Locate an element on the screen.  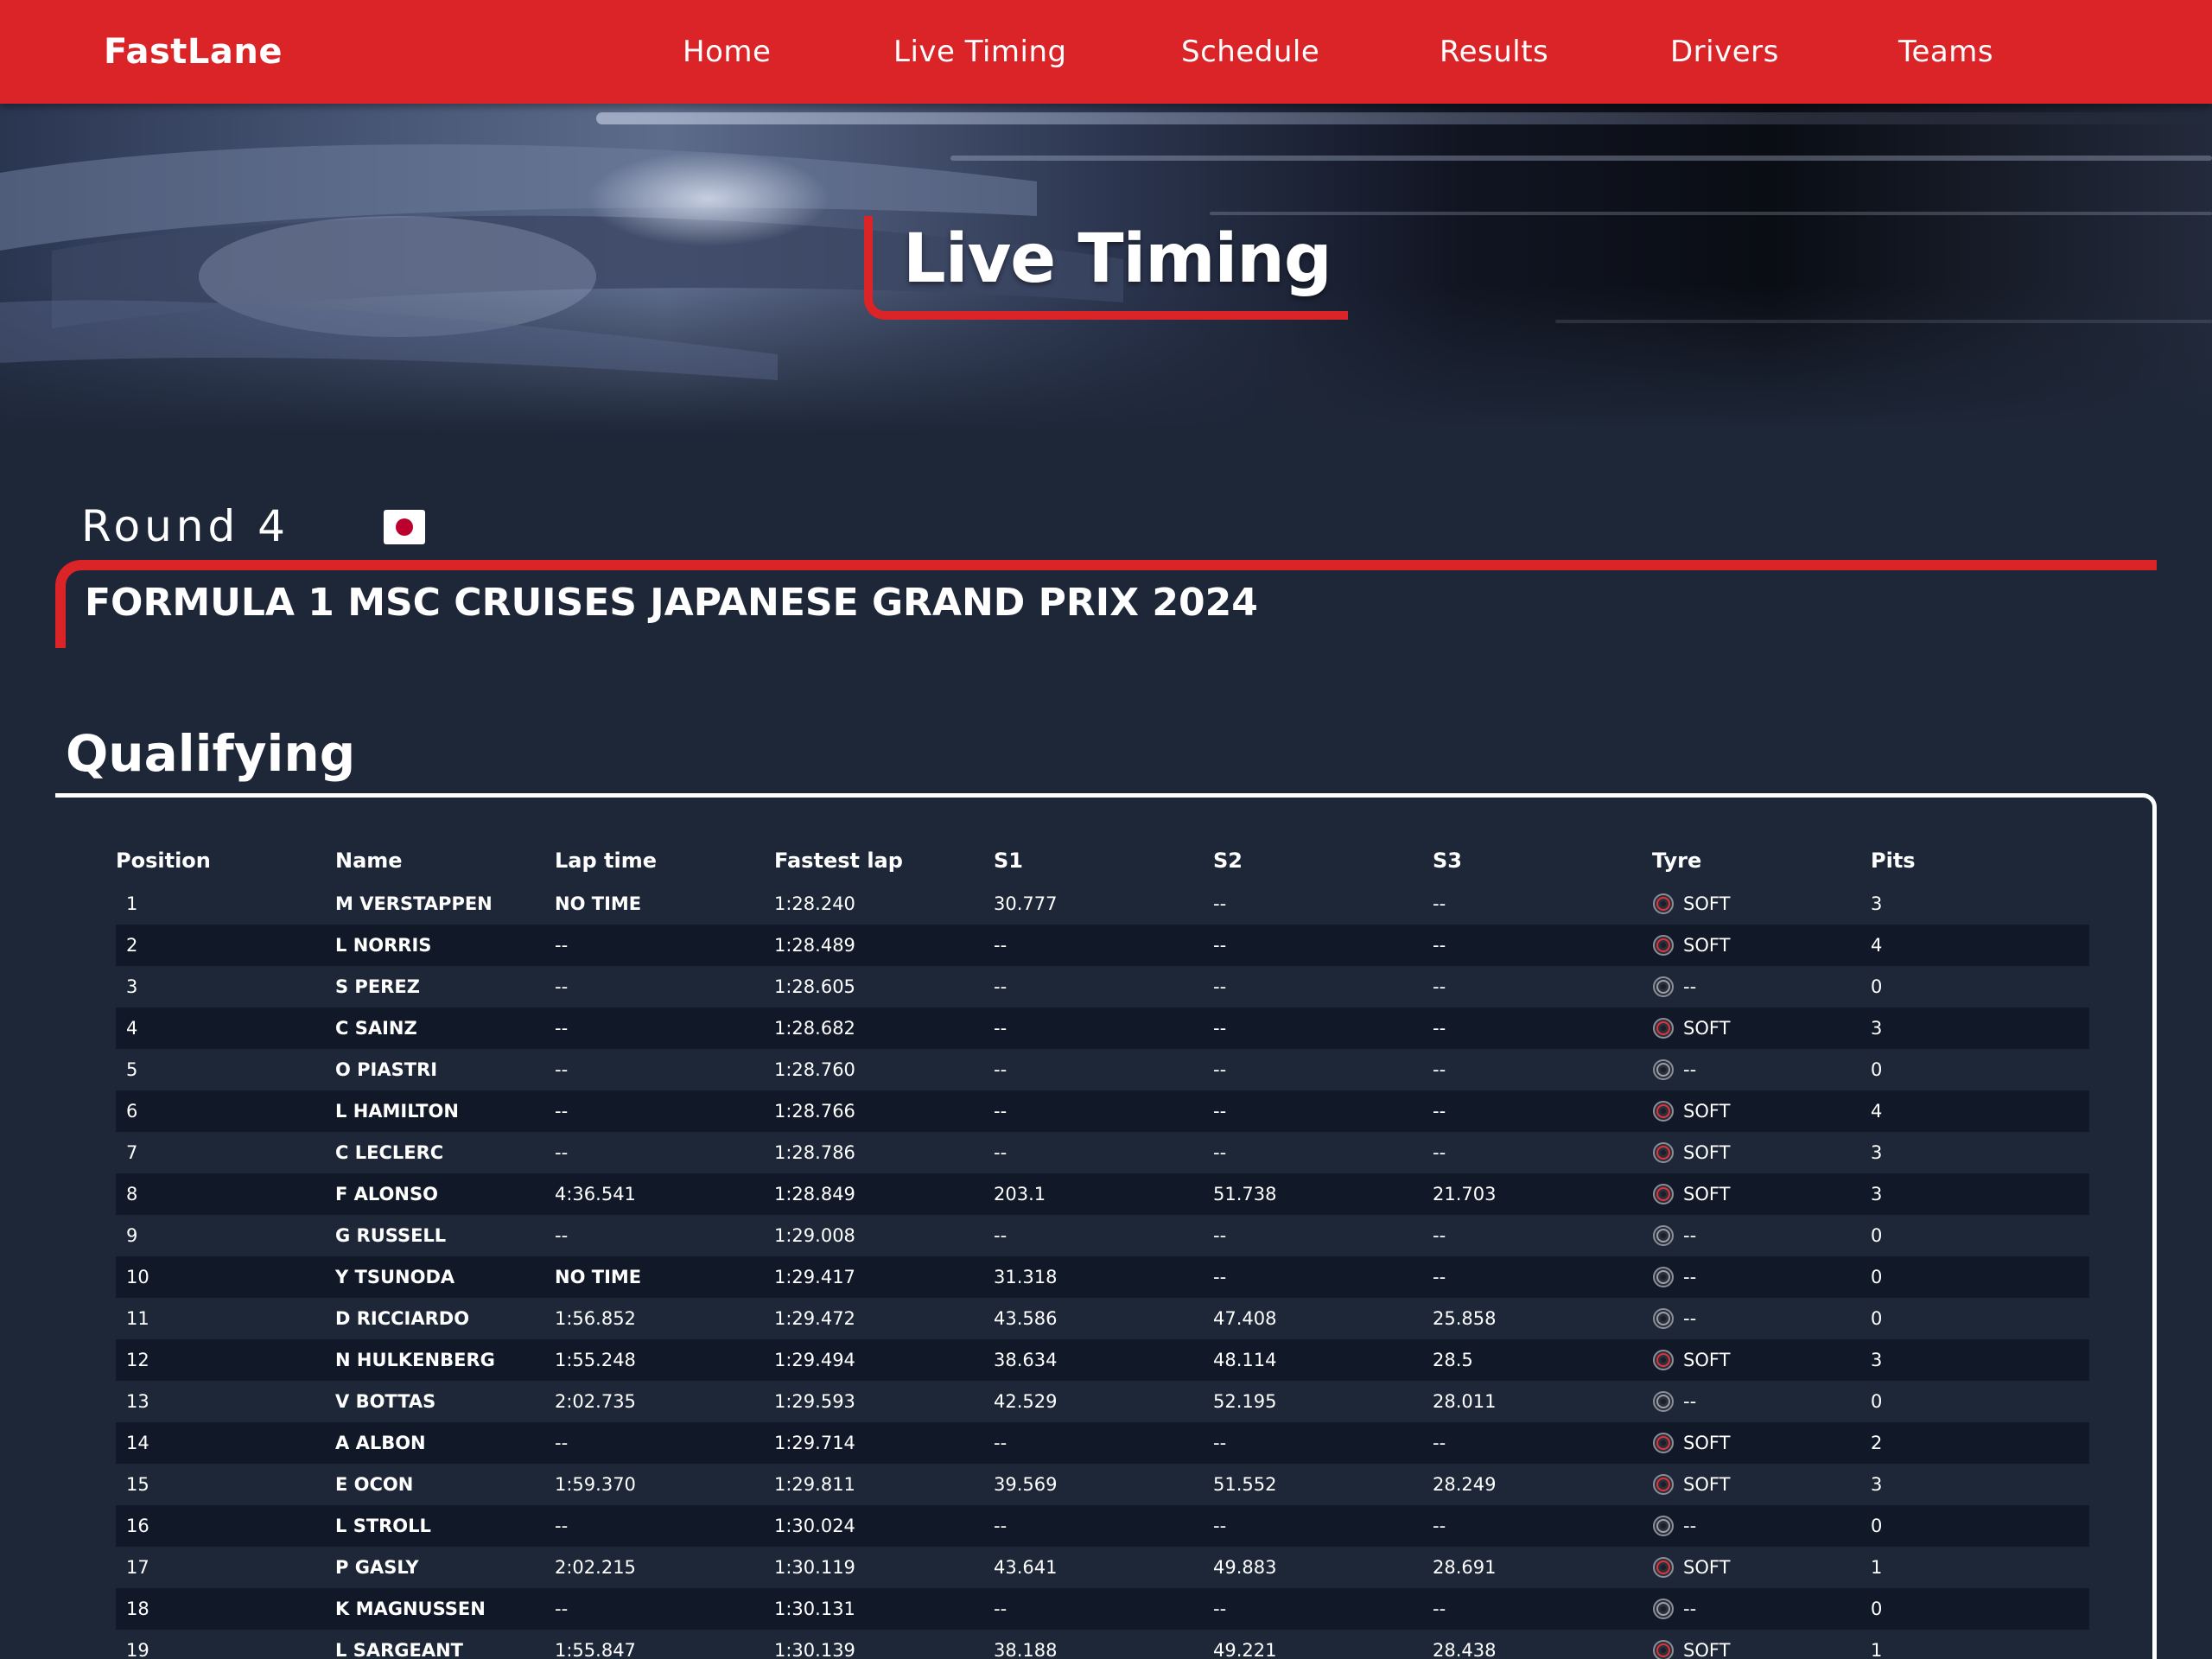
position-cell: 16 is located at coordinates (225, 1526).